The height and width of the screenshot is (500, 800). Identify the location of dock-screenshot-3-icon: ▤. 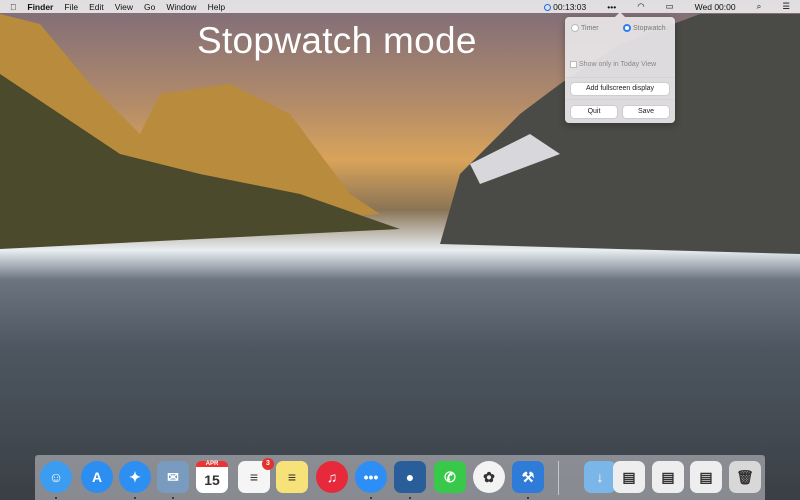
(706, 477).